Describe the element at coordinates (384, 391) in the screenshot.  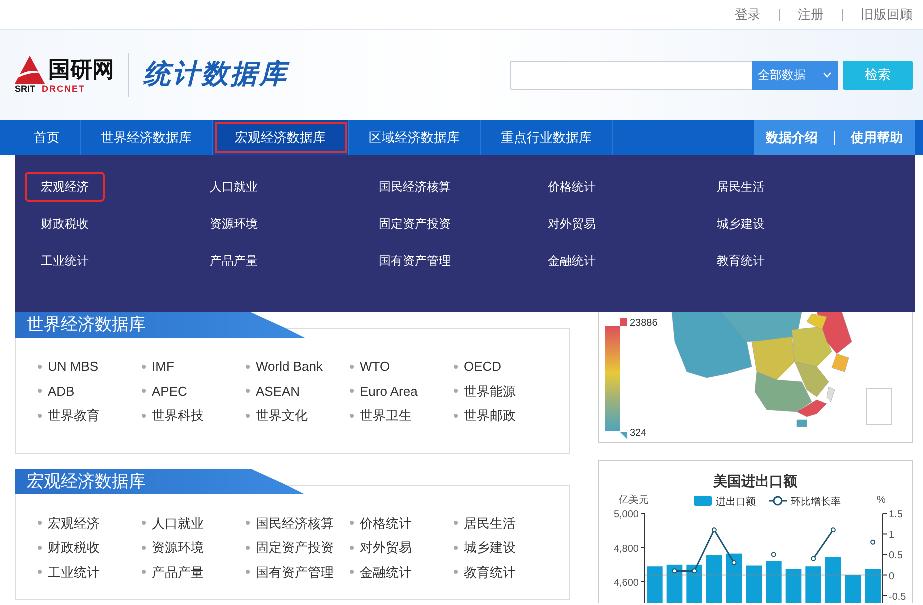
I see `database-link: Euro Area` at that location.